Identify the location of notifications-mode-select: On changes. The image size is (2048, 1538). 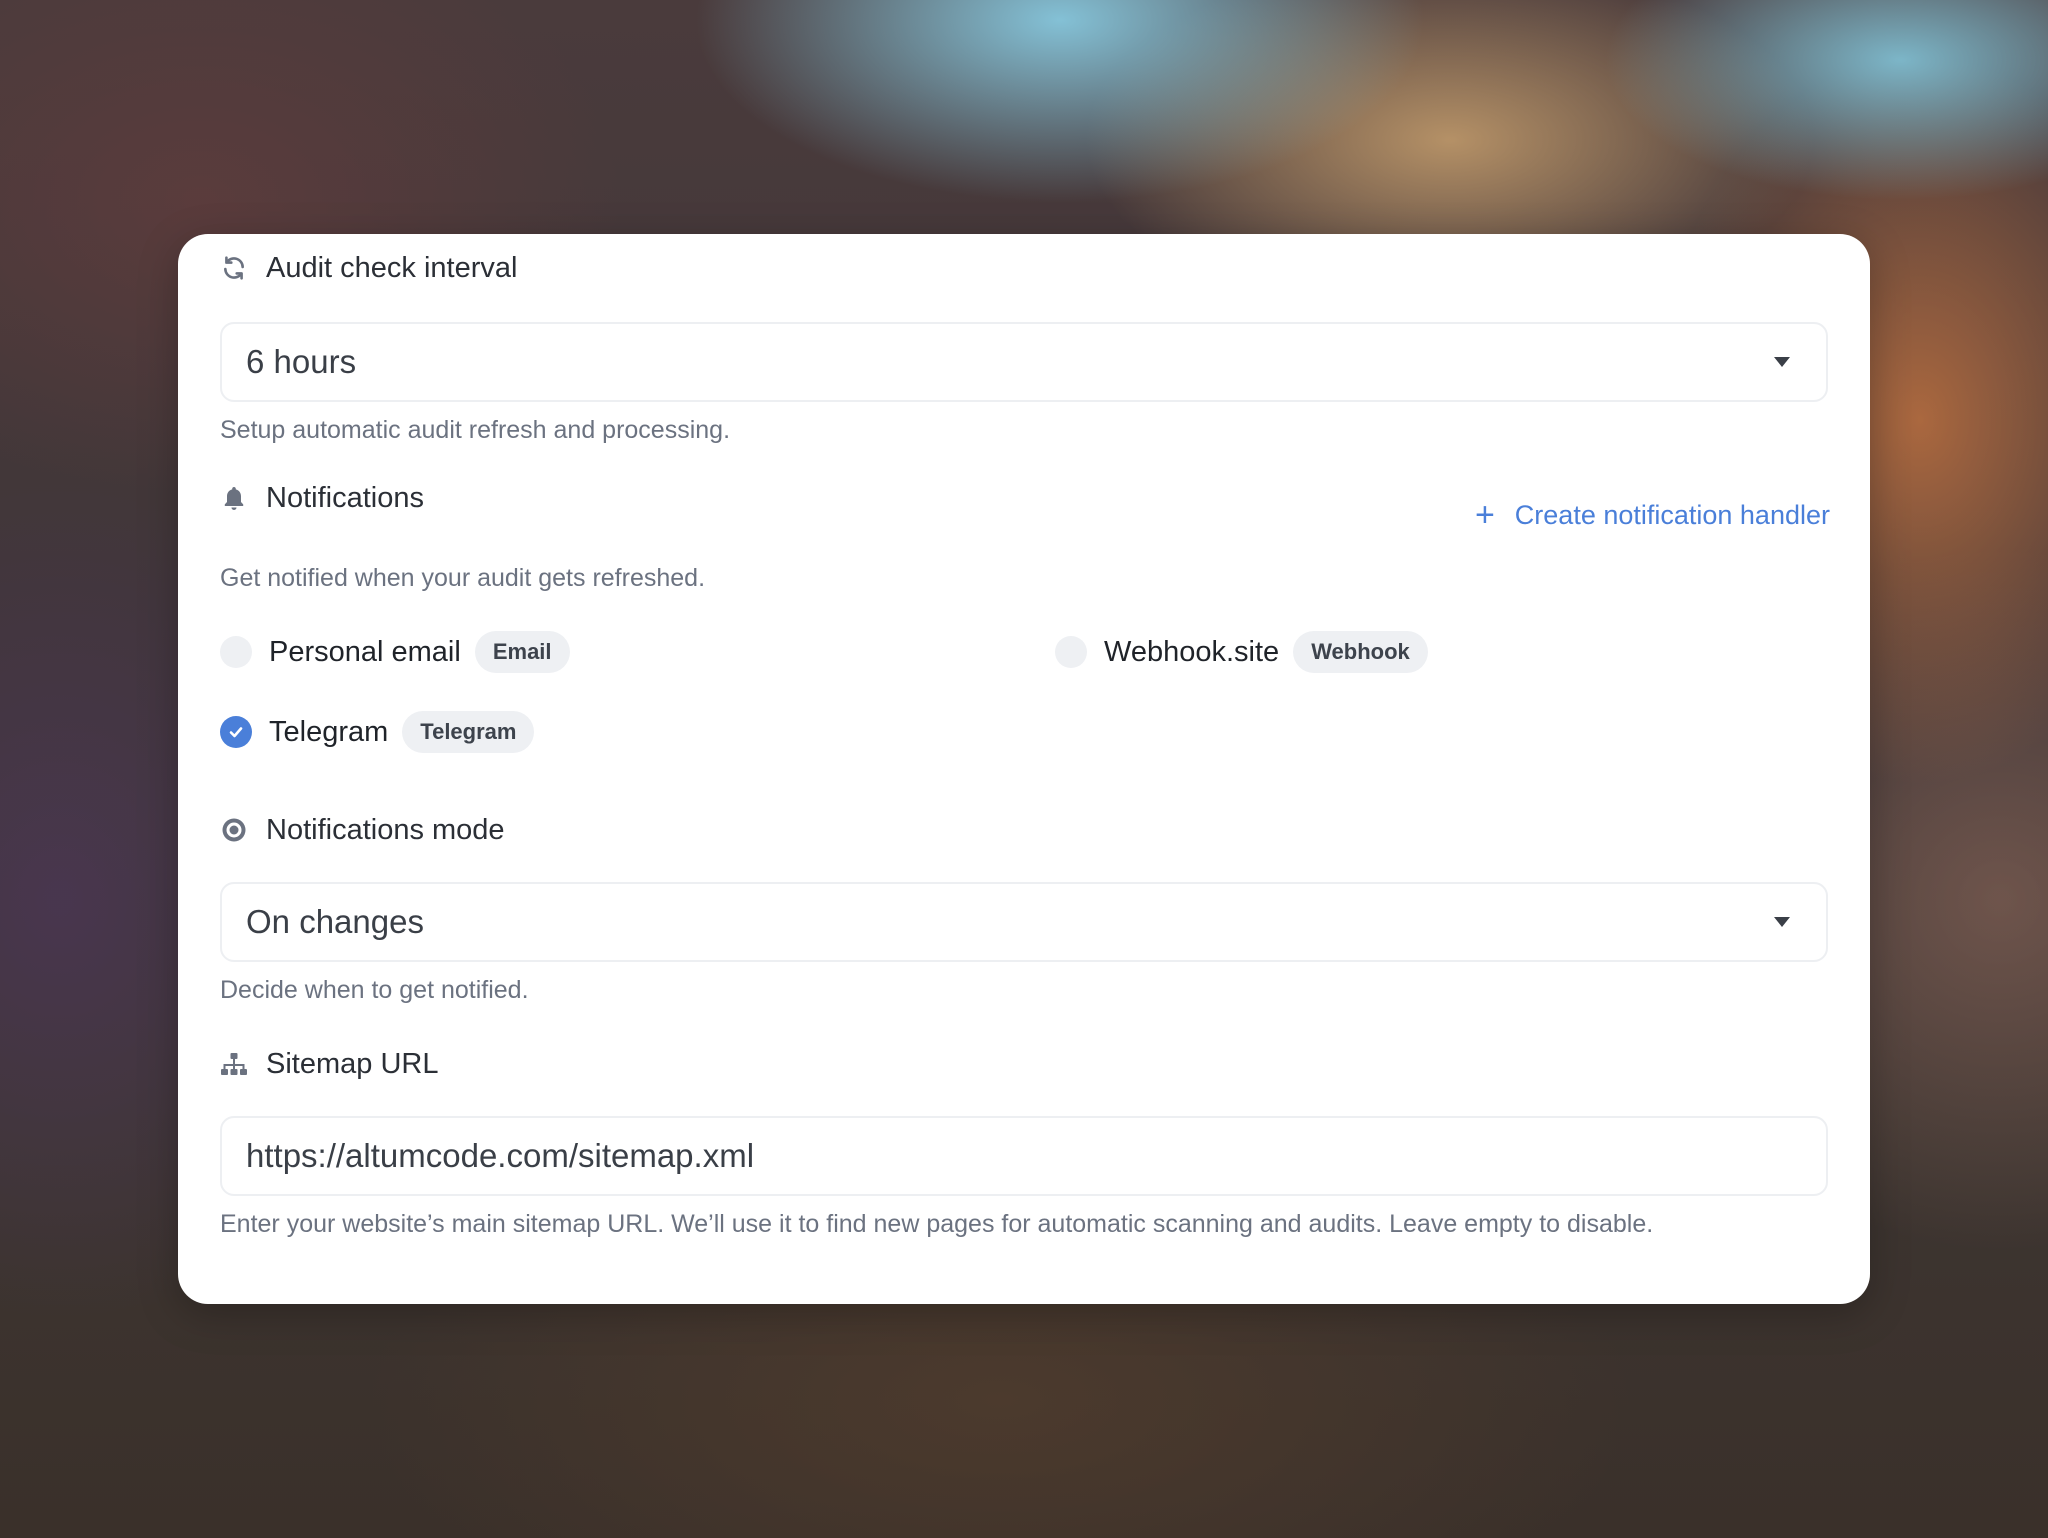
(1024, 922).